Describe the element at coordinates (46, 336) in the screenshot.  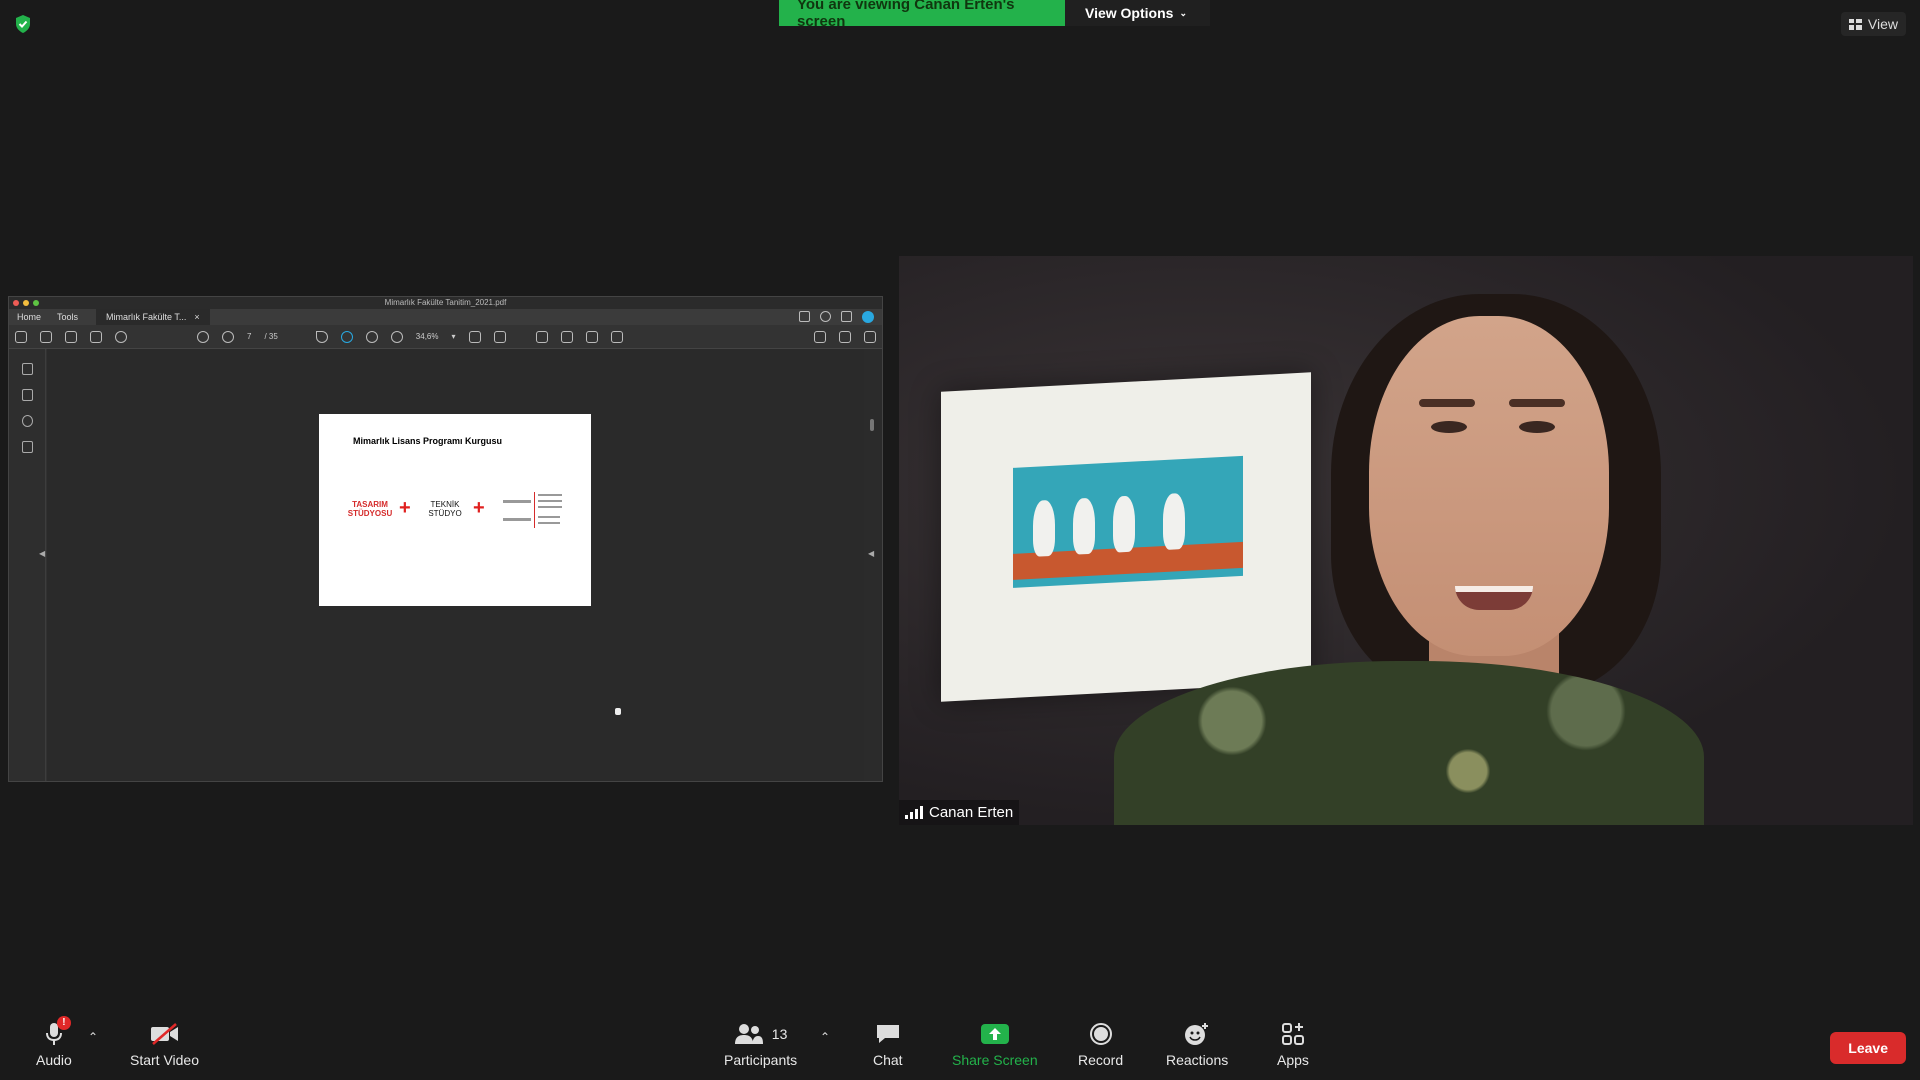
I see `star-icon` at that location.